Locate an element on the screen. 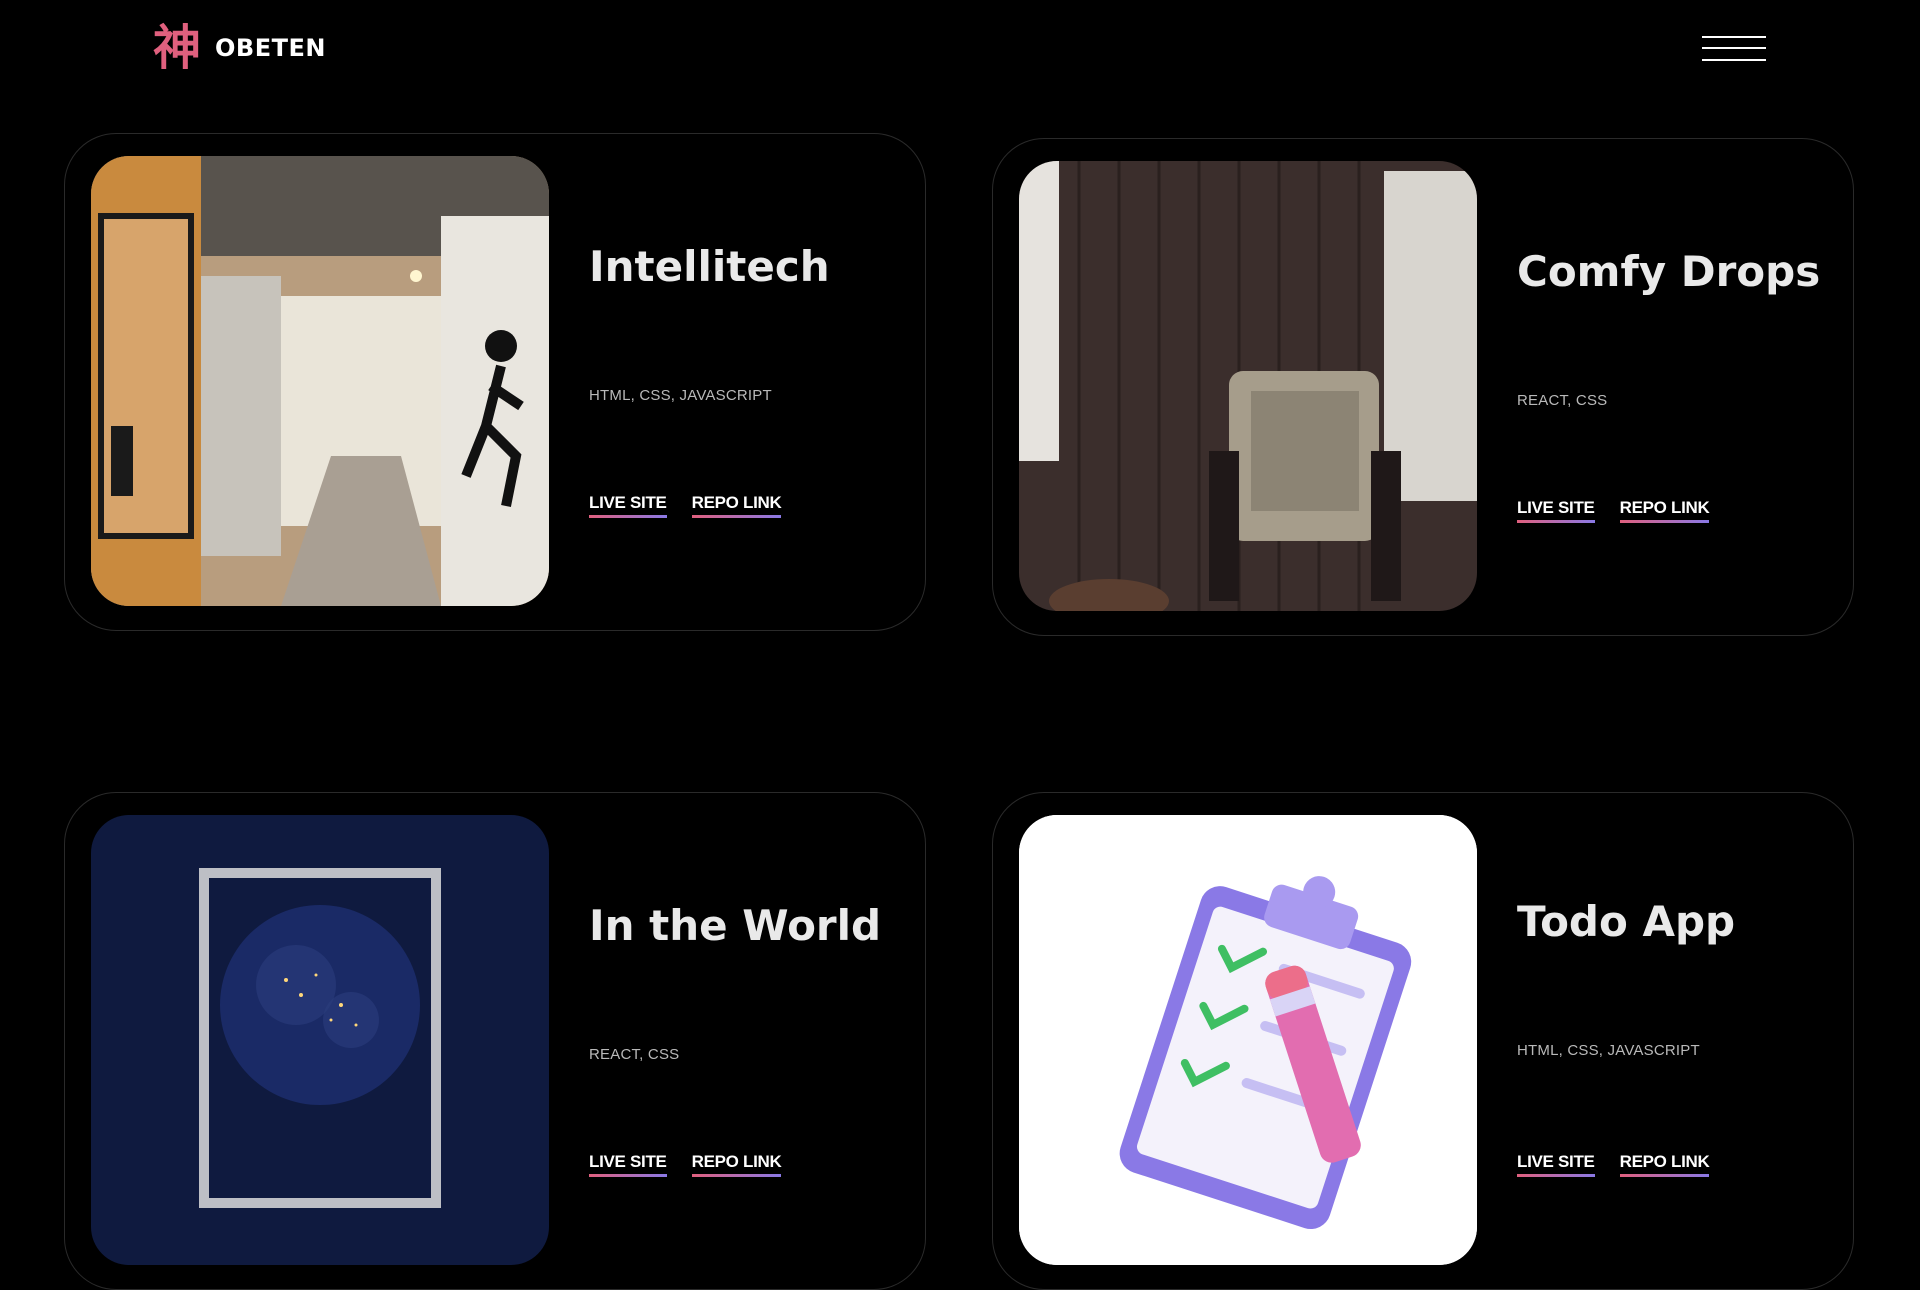  armchair-room-image is located at coordinates (1248, 386).